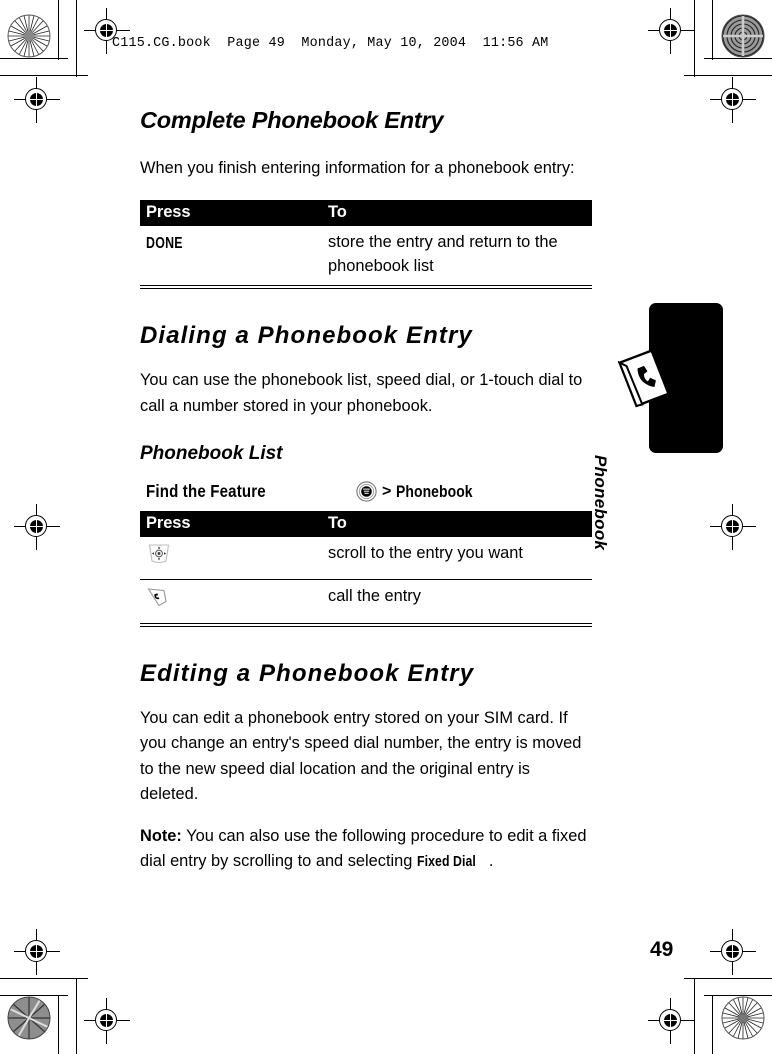 Image resolution: width=772 pixels, height=1054 pixels. I want to click on table-row: scroll to the entry you want, so click(366, 559).